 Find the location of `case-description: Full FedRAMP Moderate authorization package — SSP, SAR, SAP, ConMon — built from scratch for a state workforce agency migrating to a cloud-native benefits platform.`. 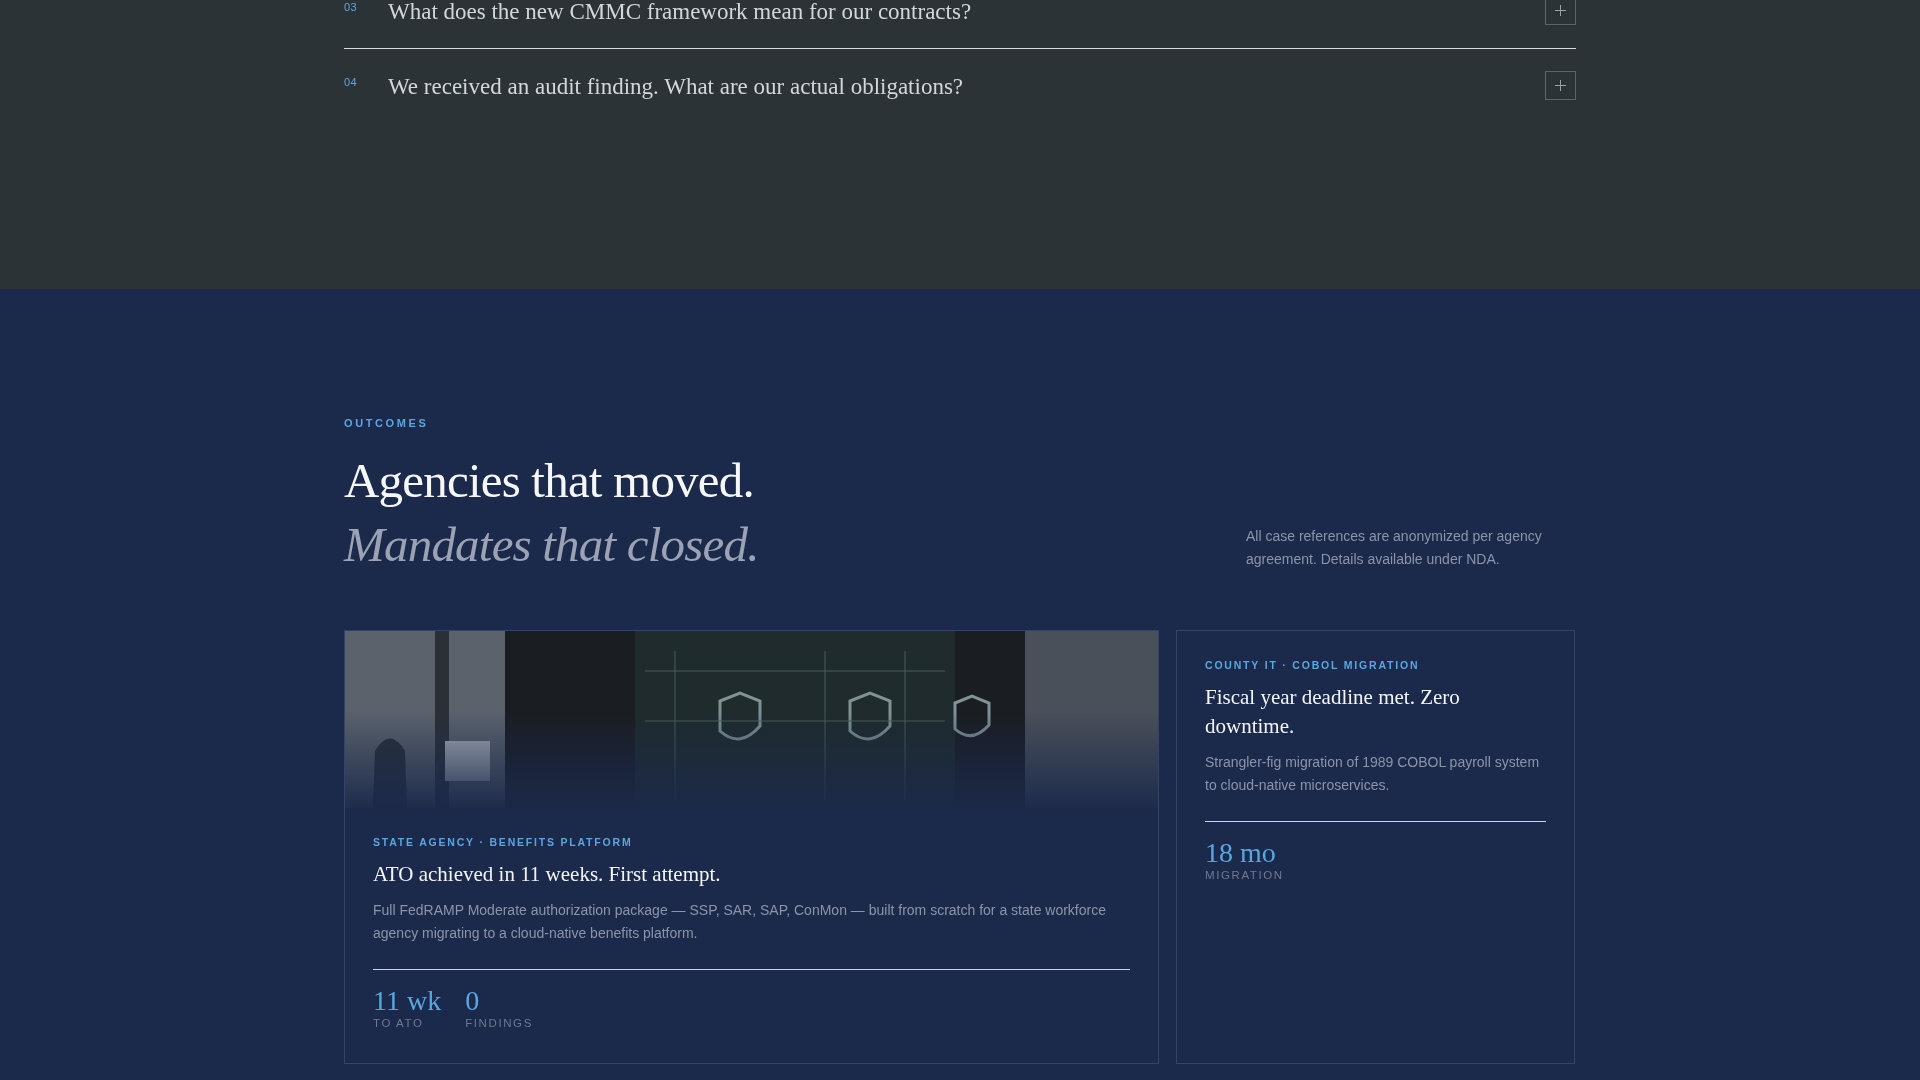

case-description: Full FedRAMP Moderate authorization package — SSP, SAR, SAP, ConMon — built from scratch for a state workforce agency migrating to a cloud-native benefits platform. is located at coordinates (740, 922).